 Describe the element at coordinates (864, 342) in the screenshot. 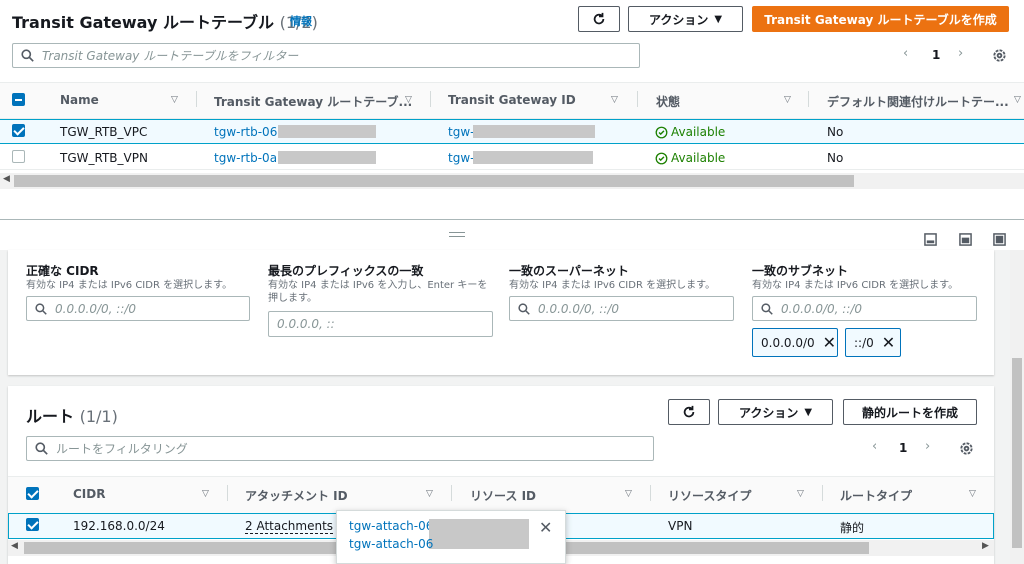

I see `token-label: ::/0` at that location.